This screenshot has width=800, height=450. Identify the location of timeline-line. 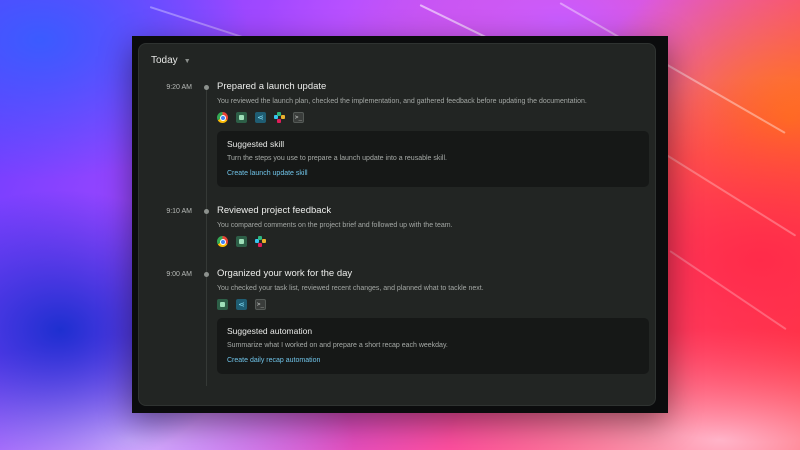
(206, 236).